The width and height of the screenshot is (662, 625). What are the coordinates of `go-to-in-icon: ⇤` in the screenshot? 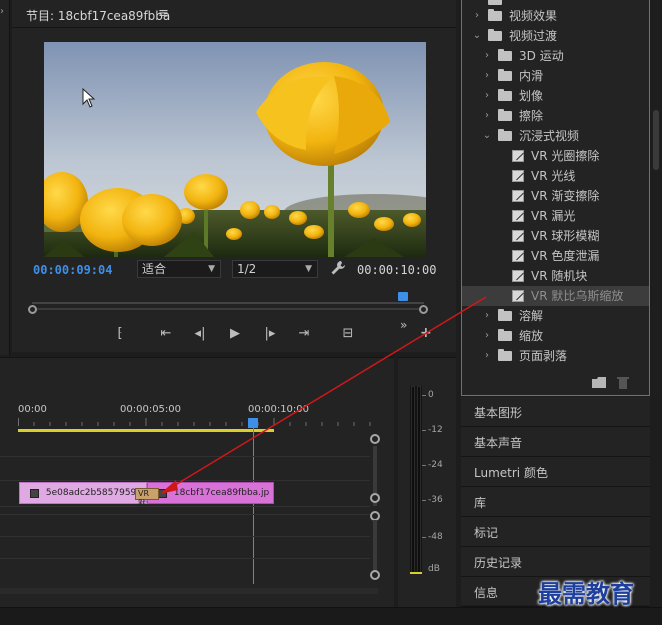 It's located at (166, 334).